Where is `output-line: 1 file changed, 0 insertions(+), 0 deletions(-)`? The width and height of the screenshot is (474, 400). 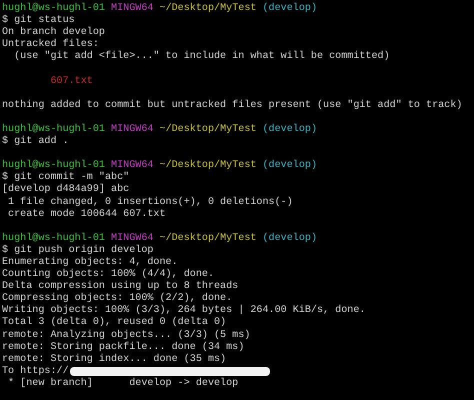
output-line: 1 file changed, 0 insertions(+), 0 deletions(-) is located at coordinates (150, 202).